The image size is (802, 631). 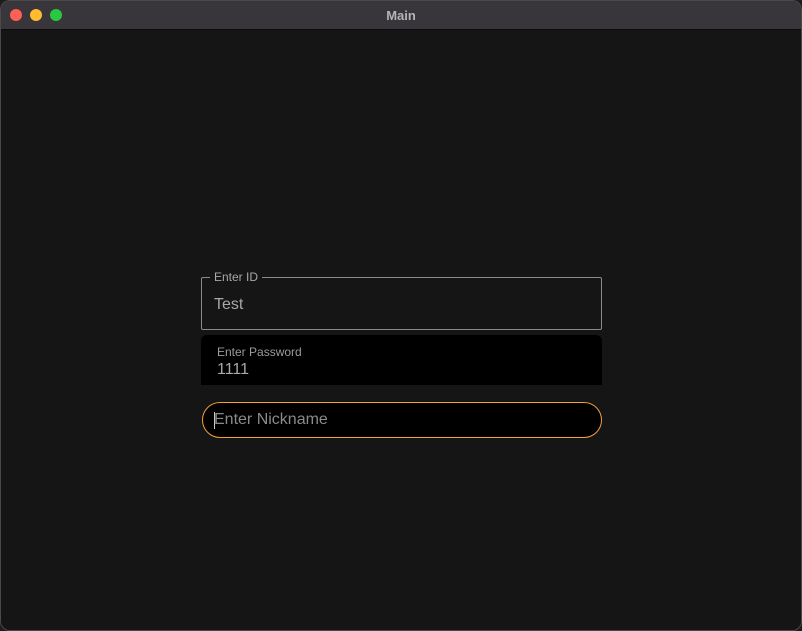 I want to click on title-bar: Main, so click(x=401, y=15).